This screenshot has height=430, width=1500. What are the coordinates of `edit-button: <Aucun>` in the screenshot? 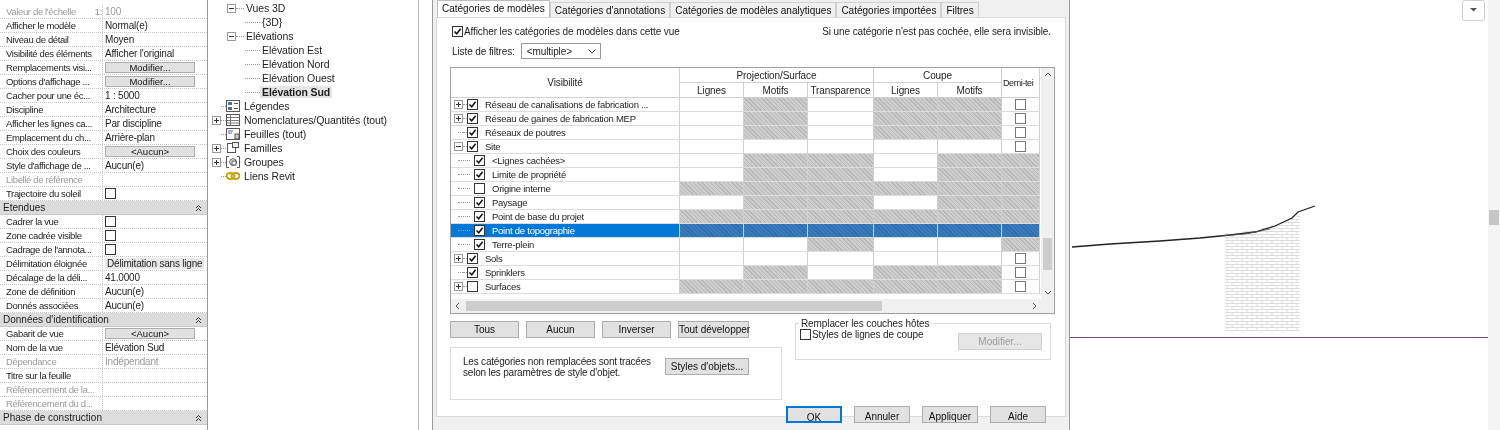 It's located at (150, 151).